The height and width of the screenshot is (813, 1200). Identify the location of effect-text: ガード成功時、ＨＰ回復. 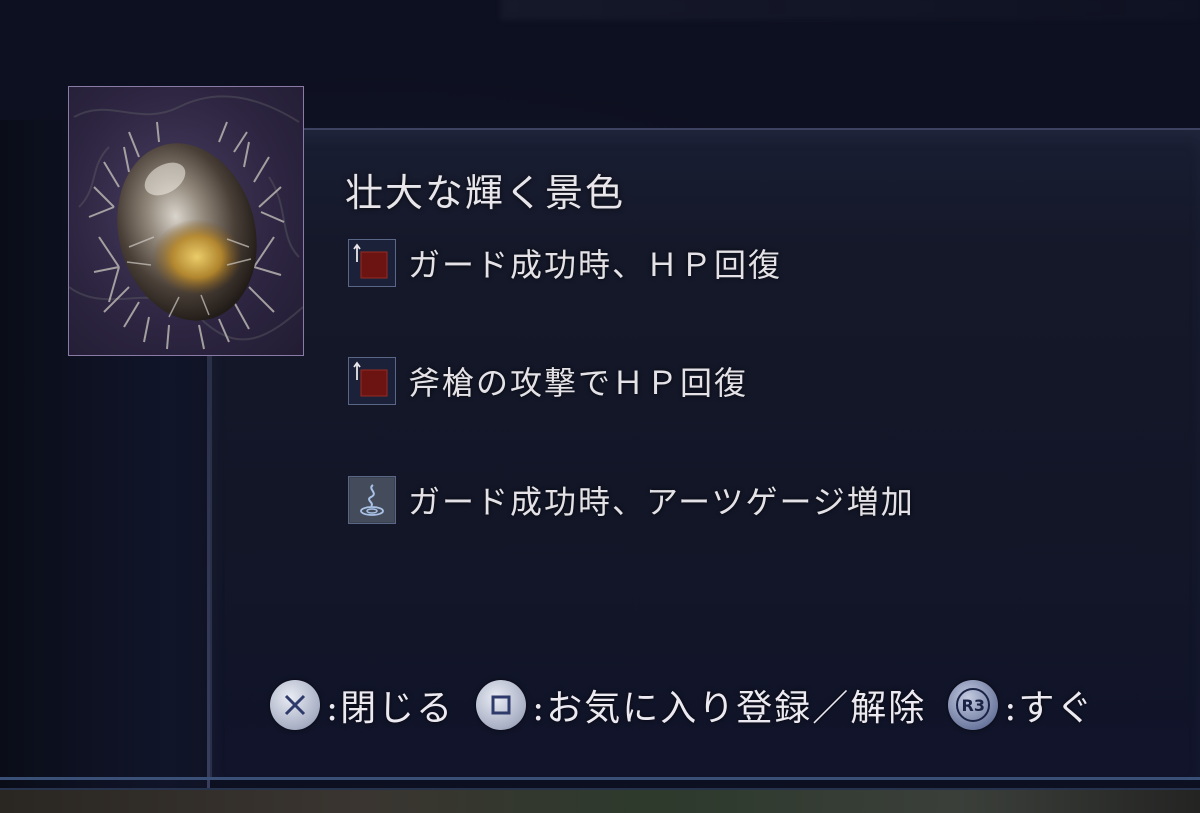
(595, 265).